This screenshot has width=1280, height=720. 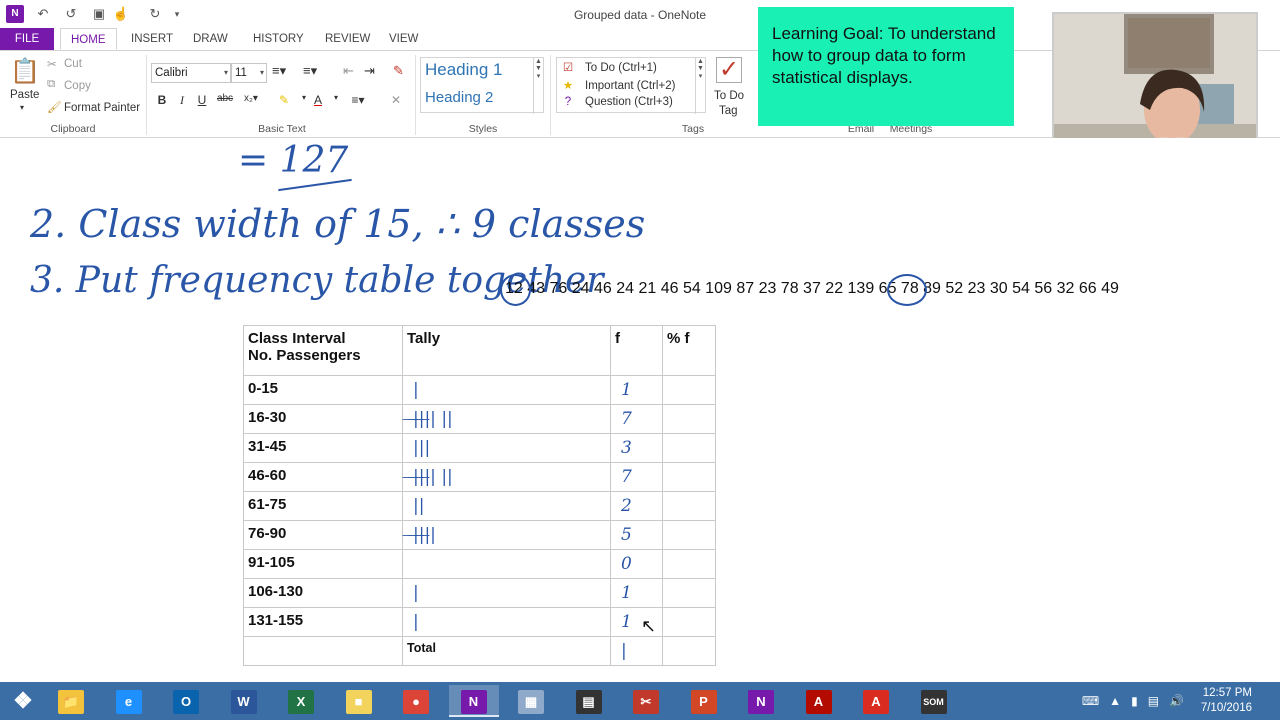 What do you see at coordinates (636, 651) in the screenshot?
I see `total-frequency: |` at bounding box center [636, 651].